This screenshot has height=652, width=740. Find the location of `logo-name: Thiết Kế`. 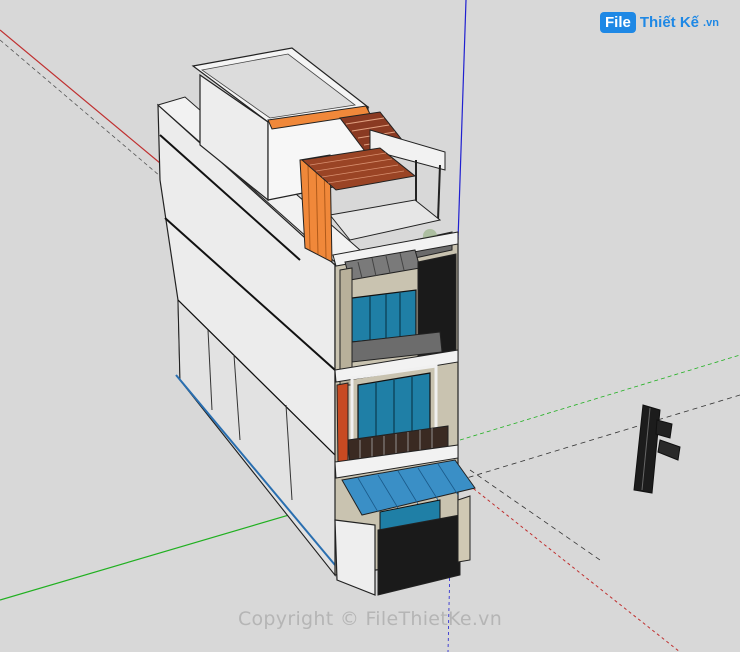

logo-name: Thiết Kế is located at coordinates (669, 22).